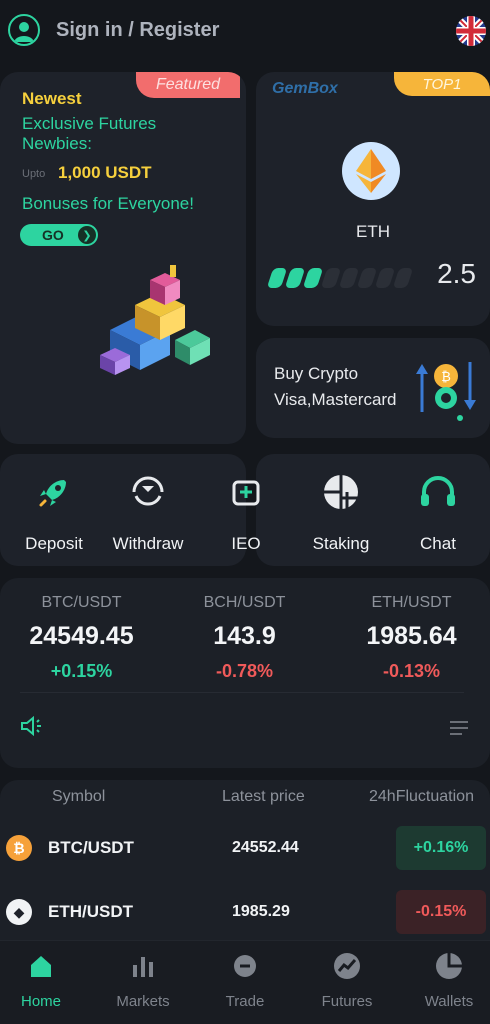 The image size is (490, 1024). What do you see at coordinates (54, 492) in the screenshot?
I see `rocket-icon` at bounding box center [54, 492].